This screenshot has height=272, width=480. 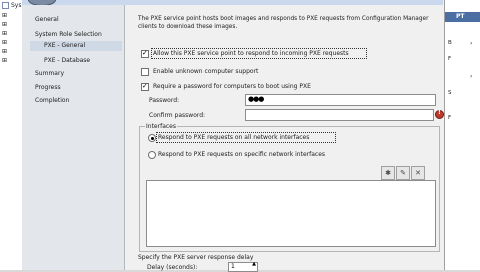 What do you see at coordinates (145, 53) in the screenshot?
I see `allow-pxe-checkbox` at bounding box center [145, 53].